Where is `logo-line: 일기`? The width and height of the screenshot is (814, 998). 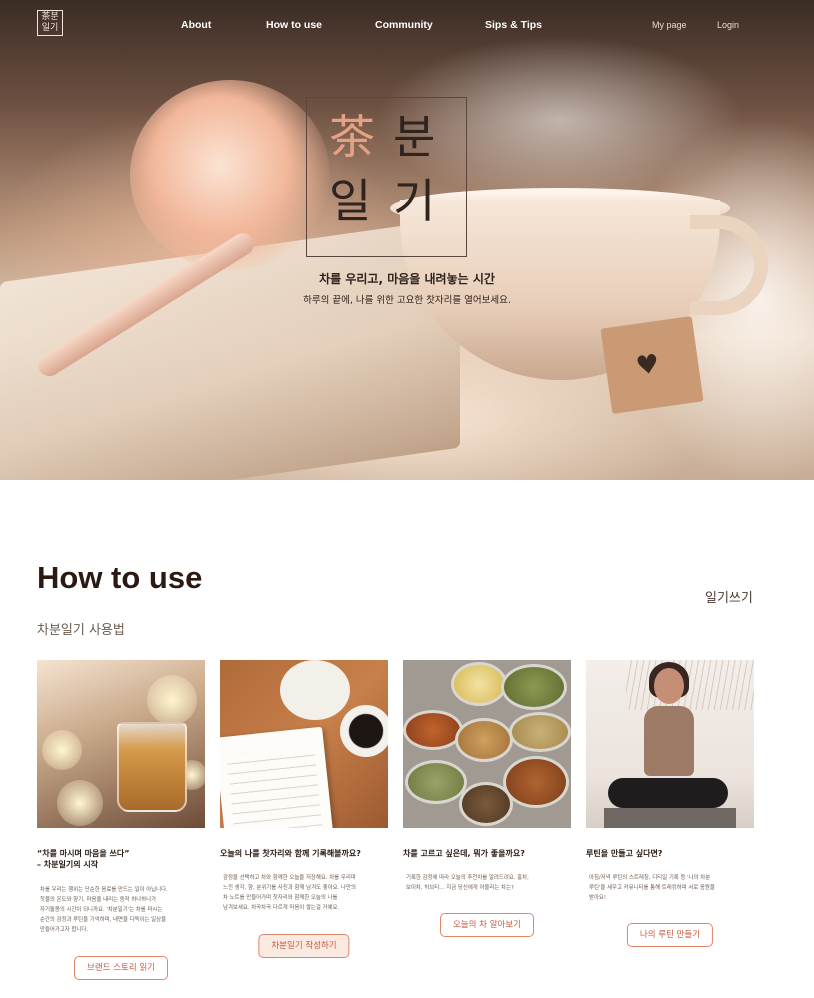
logo-line: 일기 is located at coordinates (50, 28).